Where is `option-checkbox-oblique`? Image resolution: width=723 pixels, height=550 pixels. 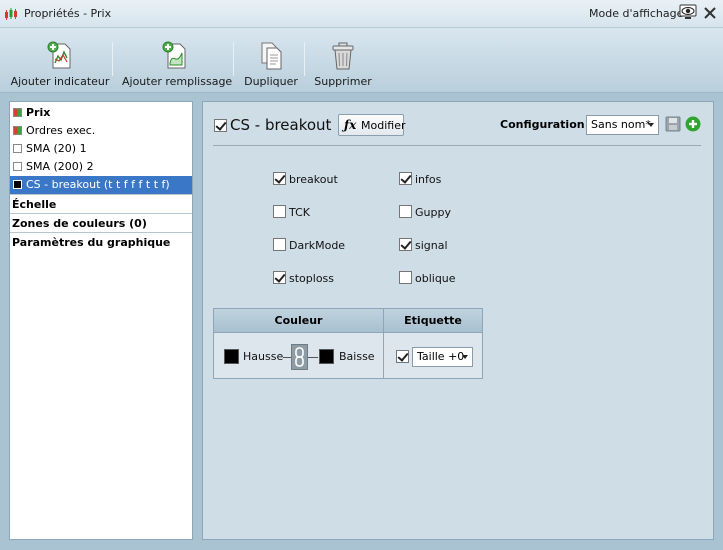
option-checkbox-oblique is located at coordinates (405, 277).